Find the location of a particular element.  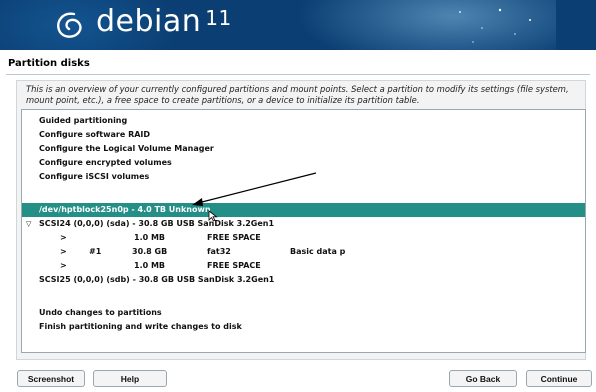

list-item-iscsi: Configure iSCSI volumes is located at coordinates (303, 177).